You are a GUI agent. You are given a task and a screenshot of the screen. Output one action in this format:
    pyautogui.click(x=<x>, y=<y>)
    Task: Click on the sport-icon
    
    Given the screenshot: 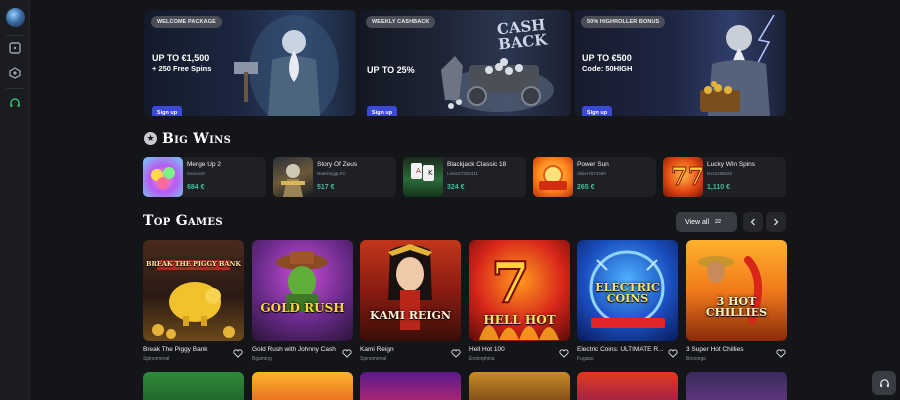 What is the action you would take?
    pyautogui.click(x=15, y=73)
    